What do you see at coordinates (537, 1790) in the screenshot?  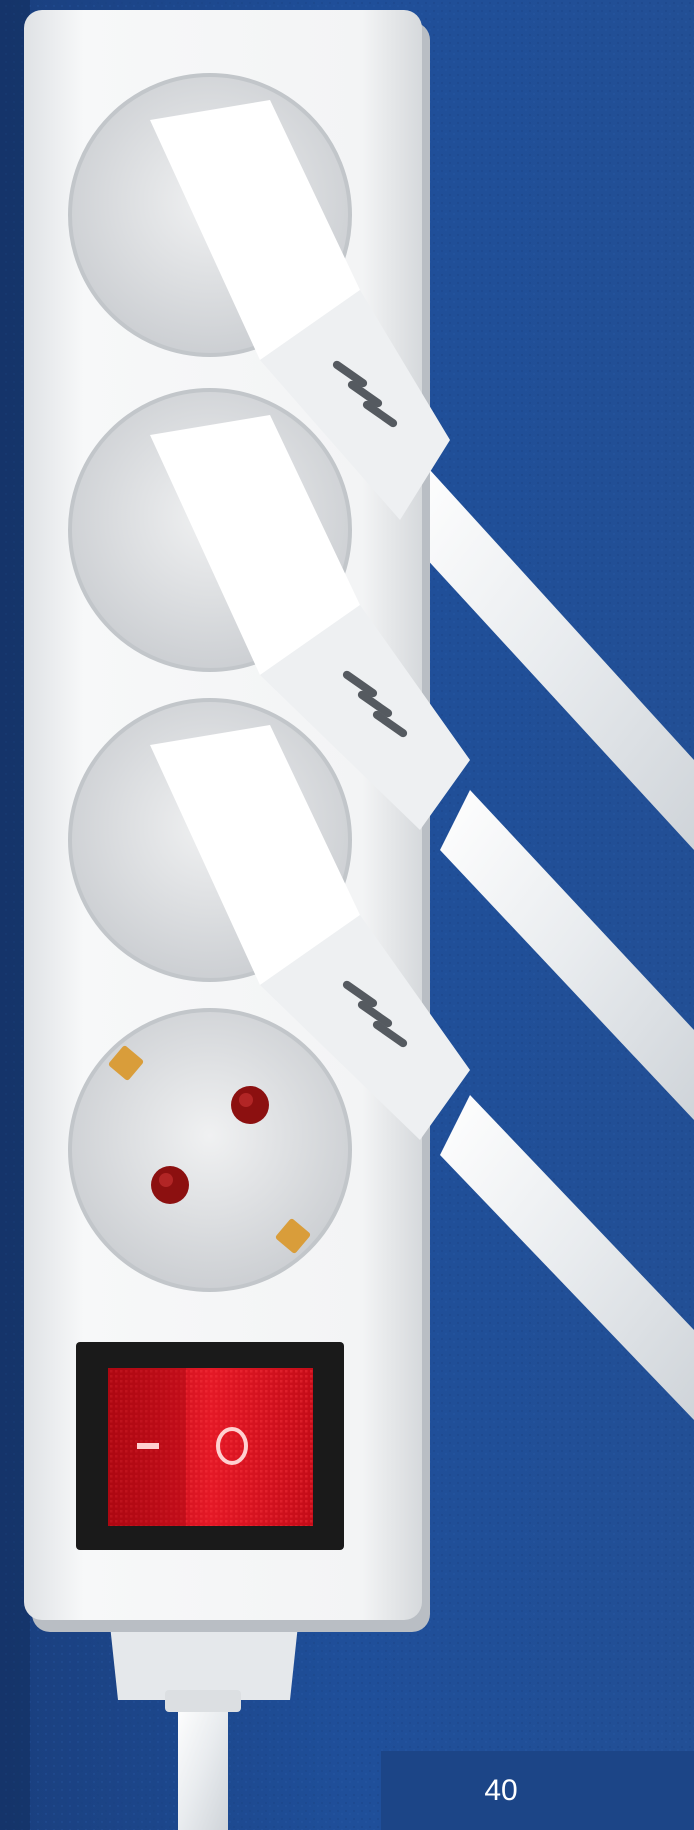 I see `page-number-box: 40` at bounding box center [537, 1790].